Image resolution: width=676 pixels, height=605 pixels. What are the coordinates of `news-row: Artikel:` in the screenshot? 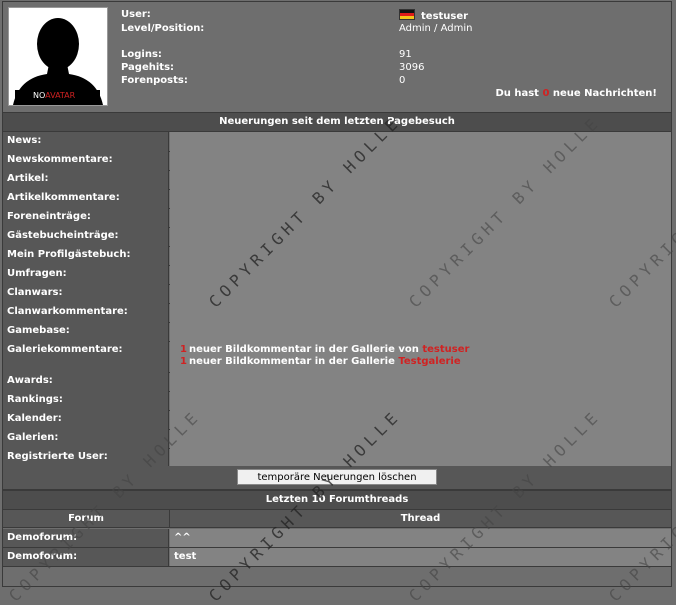 It's located at (337, 180).